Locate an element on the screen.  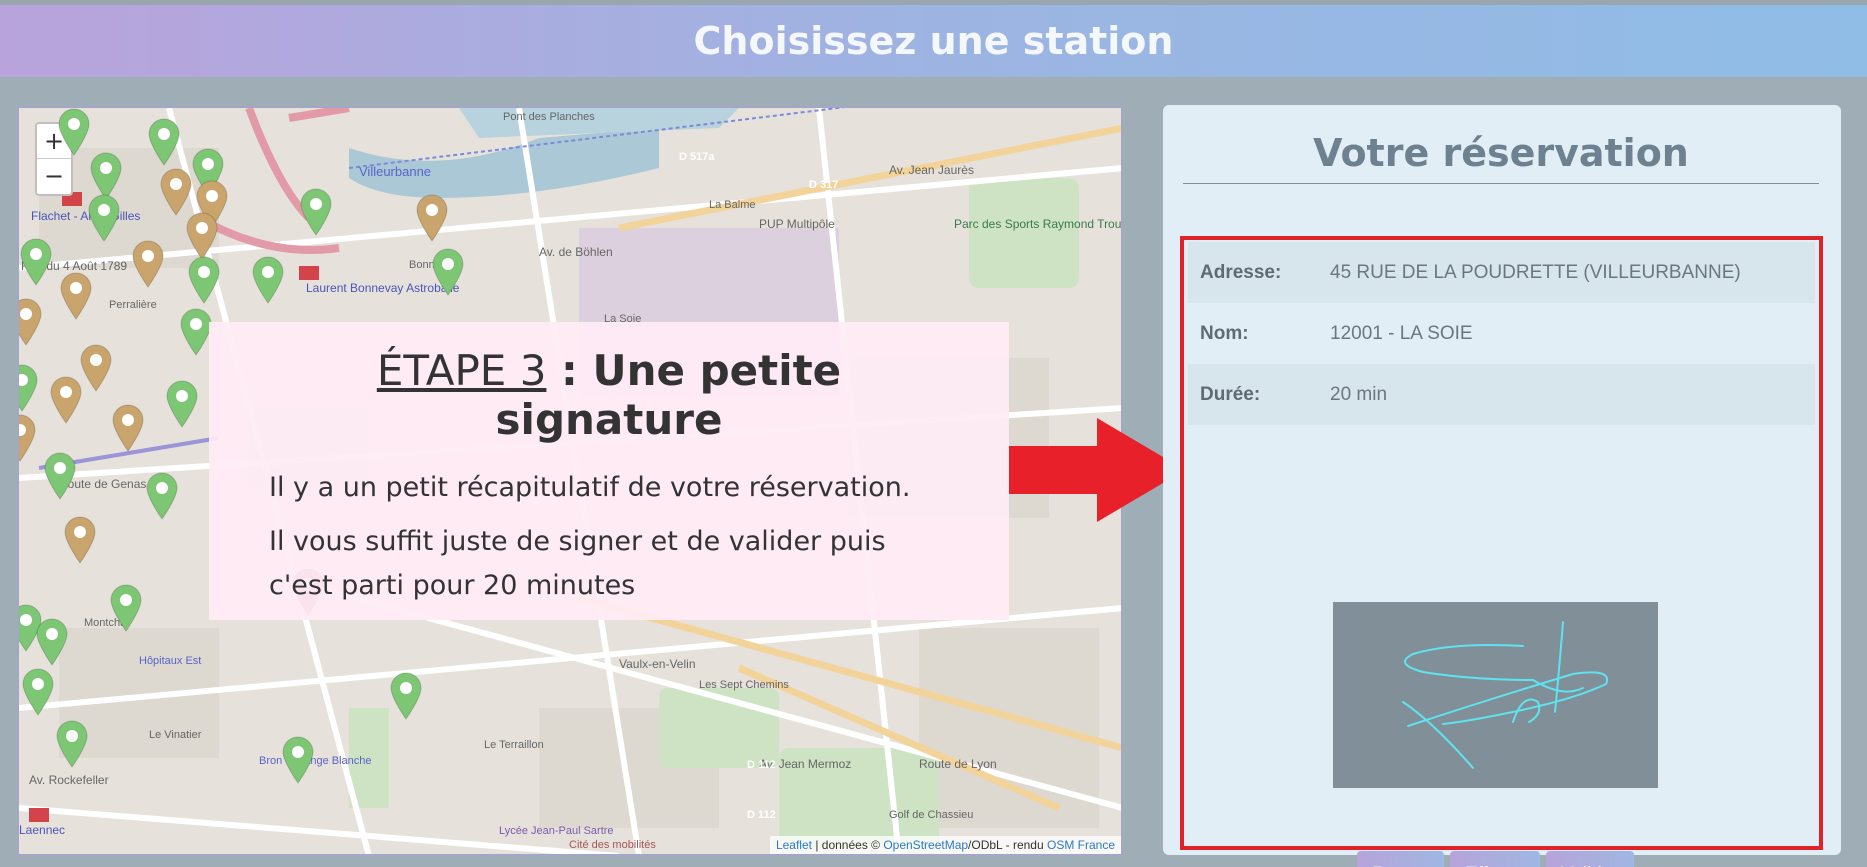
back-button: Retour is located at coordinates (1401, 859).